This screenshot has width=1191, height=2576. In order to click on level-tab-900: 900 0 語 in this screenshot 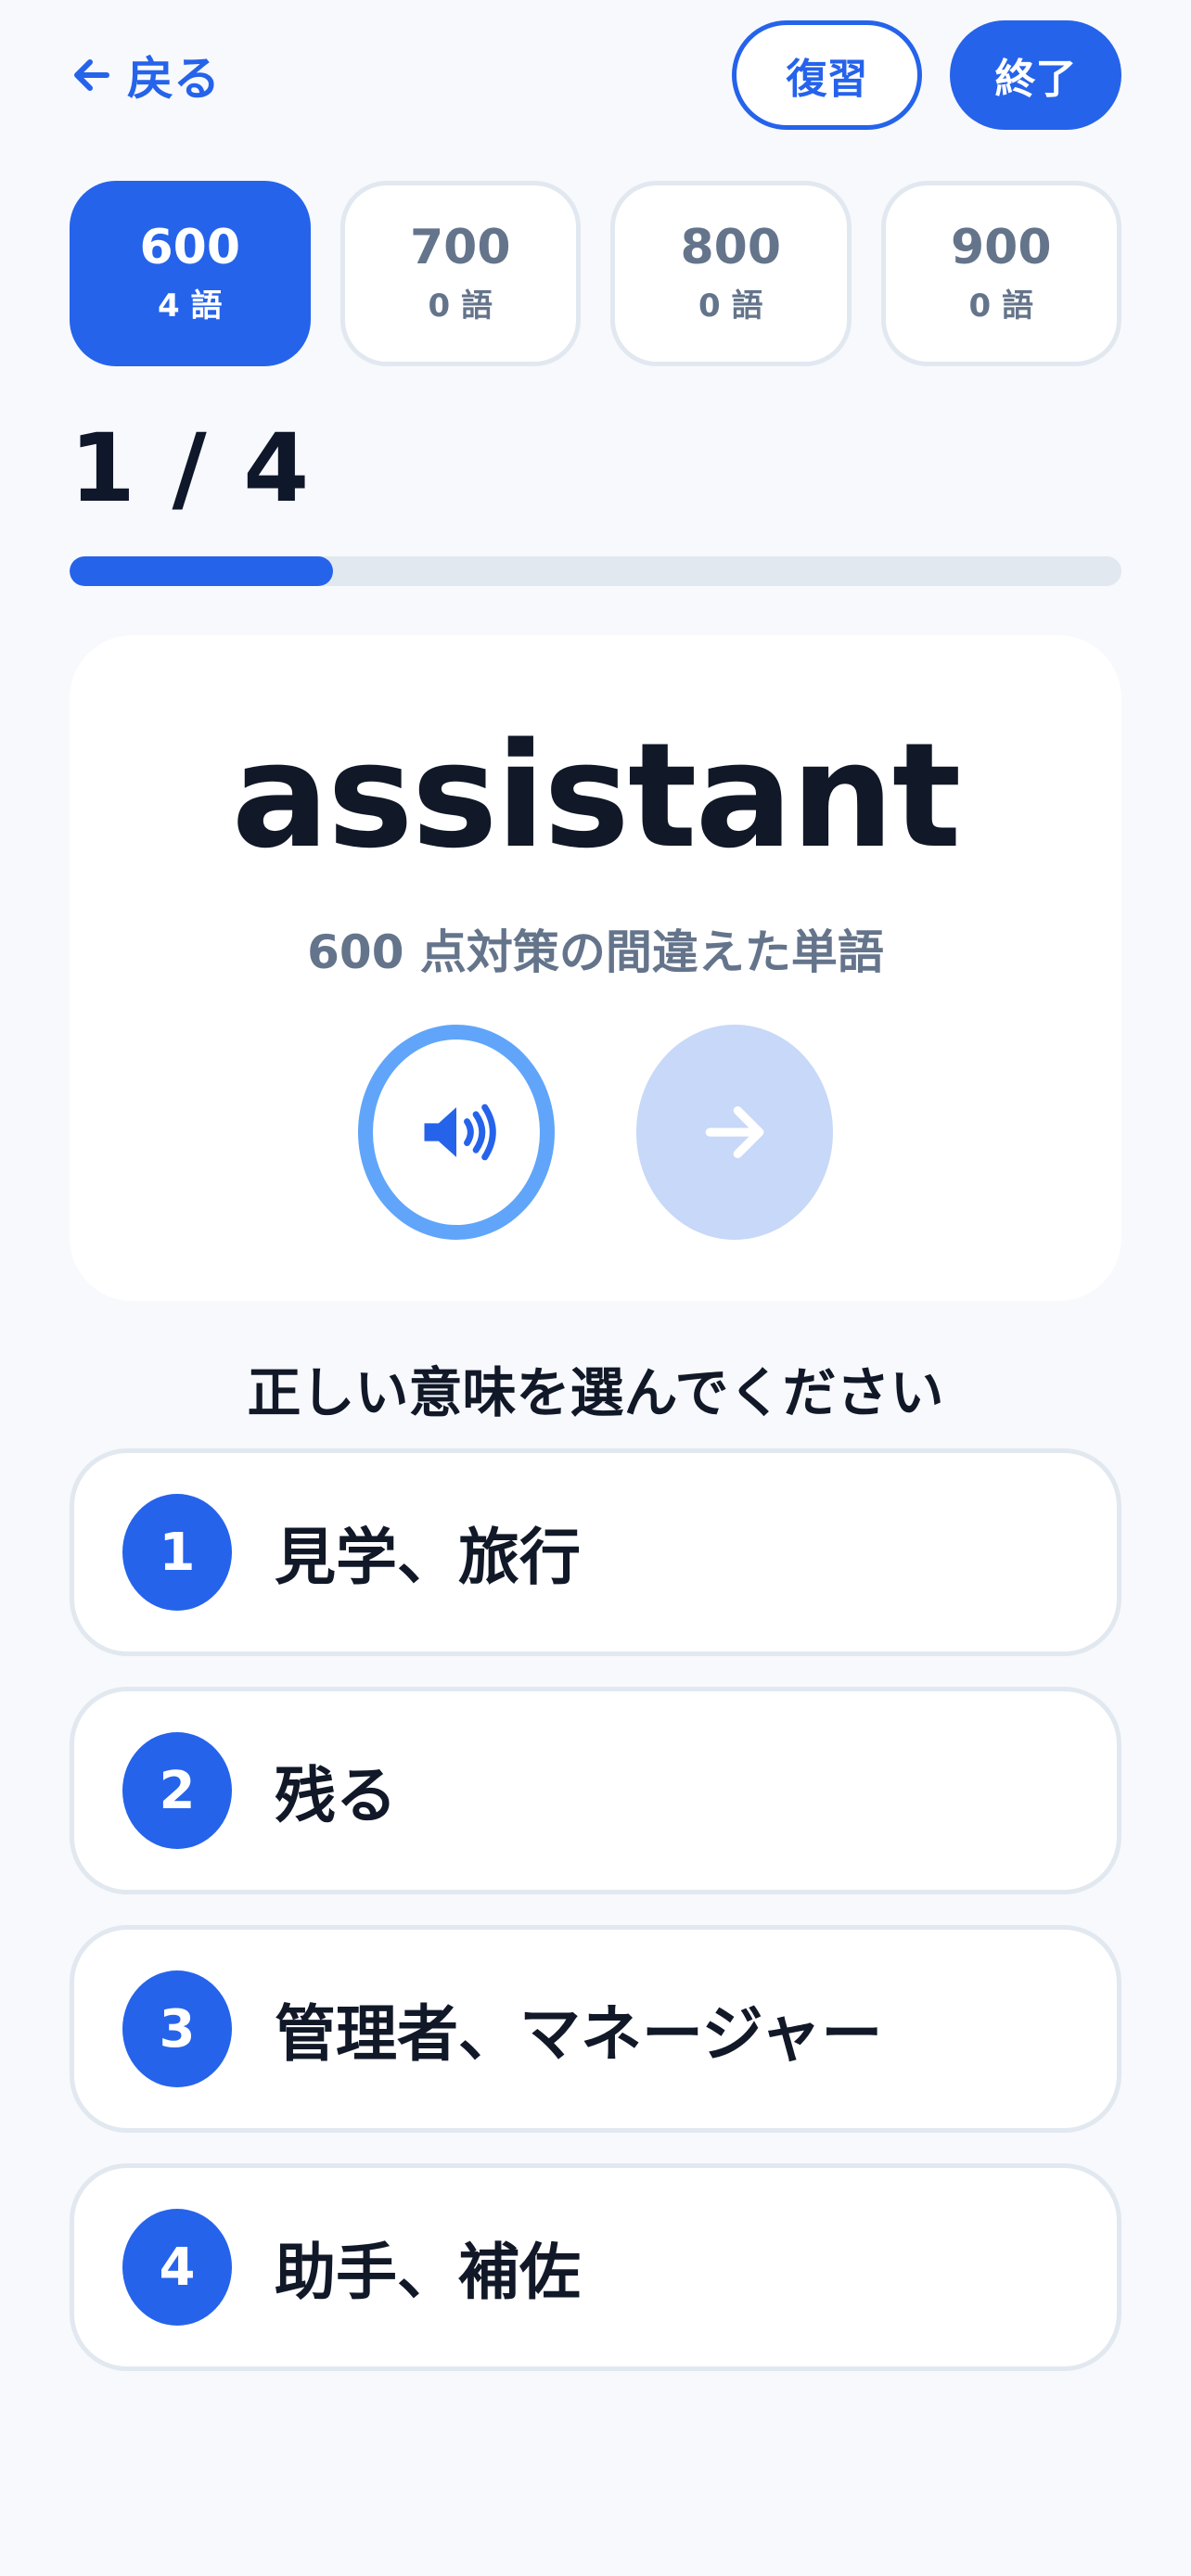, I will do `click(1000, 273)`.